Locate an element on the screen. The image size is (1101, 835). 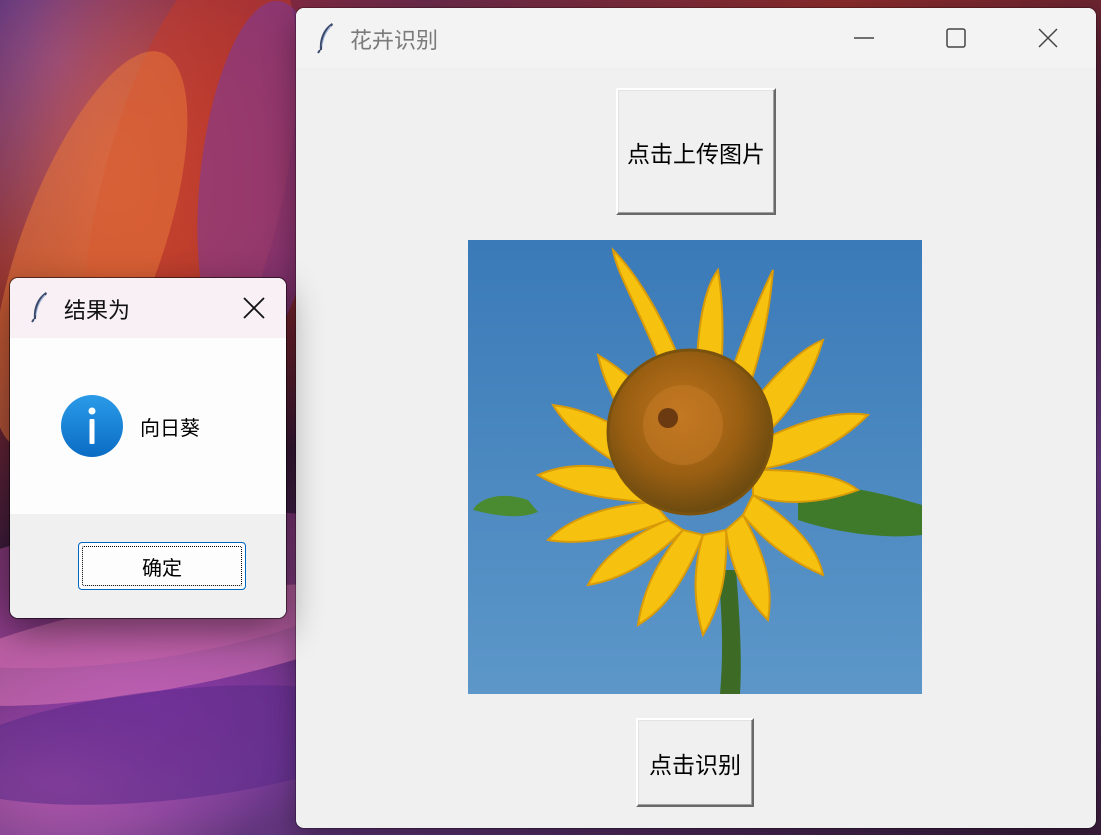
result-message: 向日葵 is located at coordinates (170, 428).